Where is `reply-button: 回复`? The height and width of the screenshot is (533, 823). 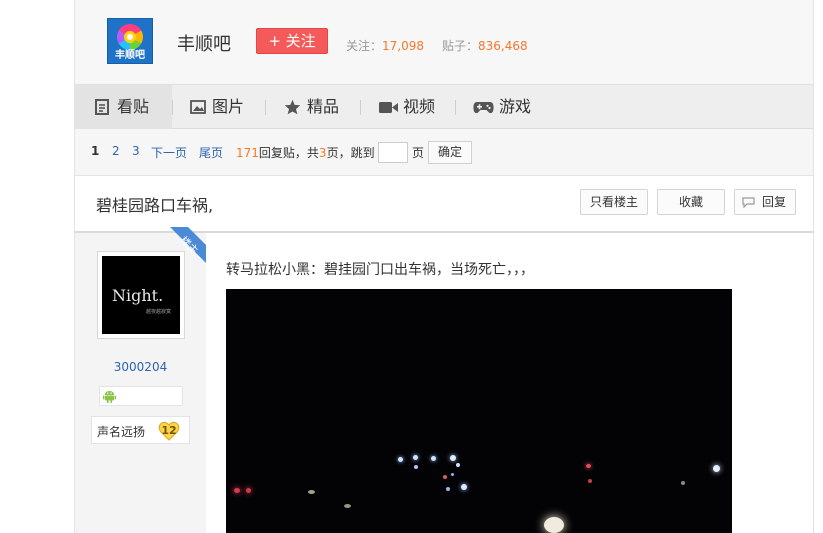
reply-button: 回复 is located at coordinates (765, 202).